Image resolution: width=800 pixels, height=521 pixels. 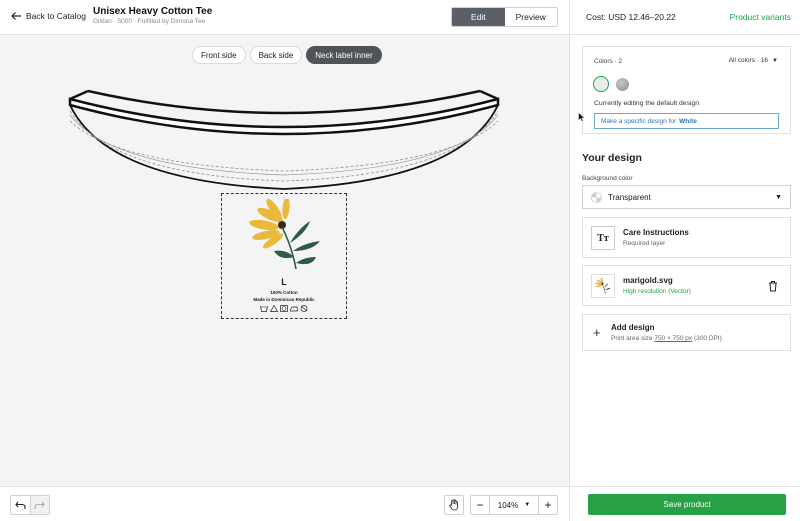 What do you see at coordinates (530, 17) in the screenshot?
I see `preview-button: Preview` at bounding box center [530, 17].